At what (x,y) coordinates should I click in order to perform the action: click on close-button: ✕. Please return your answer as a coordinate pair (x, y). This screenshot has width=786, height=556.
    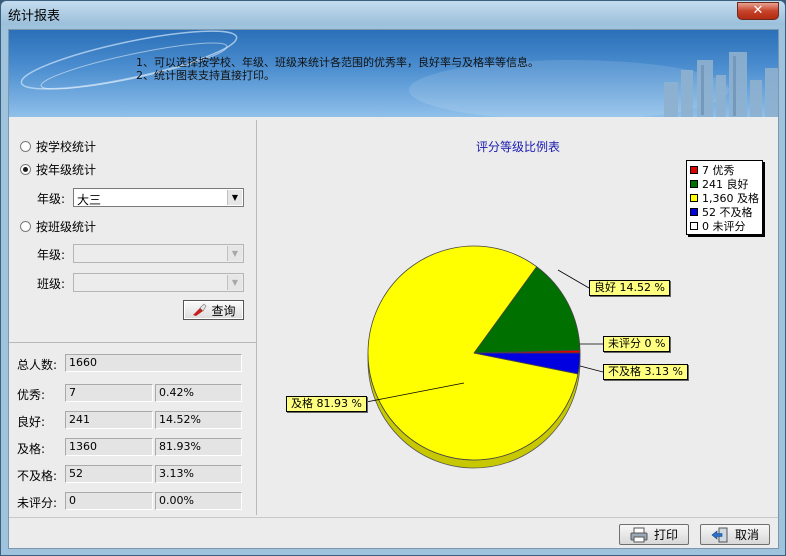
    Looking at the image, I should click on (758, 11).